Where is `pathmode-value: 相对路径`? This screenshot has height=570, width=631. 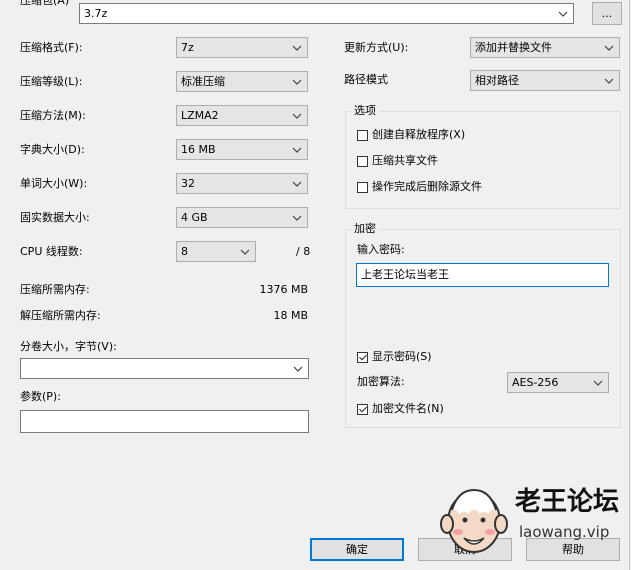 pathmode-value: 相对路径 is located at coordinates (497, 80).